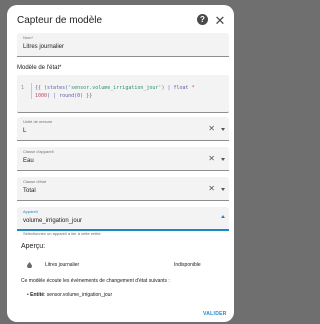  Describe the element at coordinates (31, 91) in the screenshot. I see `gutter-divider` at that location.